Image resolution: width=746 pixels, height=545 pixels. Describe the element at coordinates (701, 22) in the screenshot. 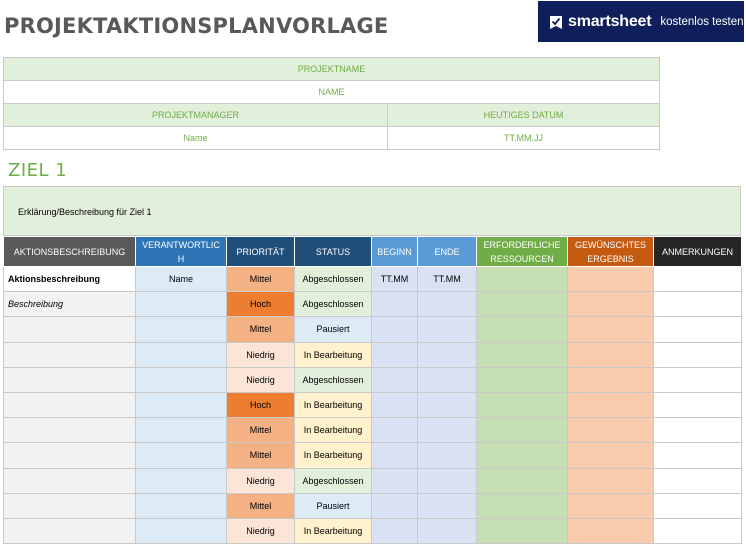

I see `free-trial-link: kostenlos testen` at that location.